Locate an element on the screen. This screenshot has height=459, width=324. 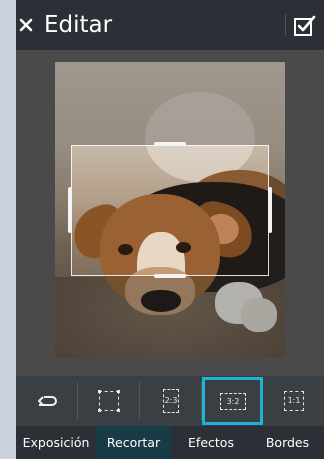
confirm-button is located at coordinates (305, 25).